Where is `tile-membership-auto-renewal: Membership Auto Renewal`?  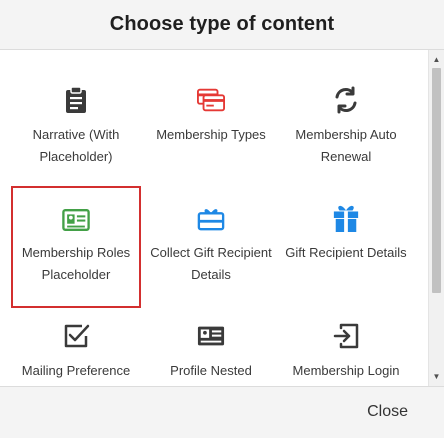
tile-membership-auto-renewal: Membership Auto Renewal is located at coordinates (346, 109).